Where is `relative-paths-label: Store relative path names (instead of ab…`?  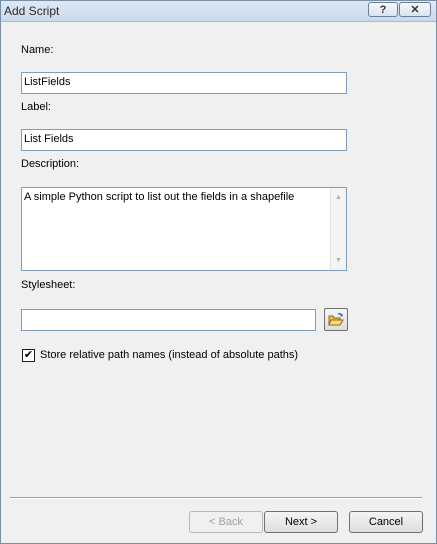 relative-paths-label: Store relative path names (instead of ab… is located at coordinates (169, 355).